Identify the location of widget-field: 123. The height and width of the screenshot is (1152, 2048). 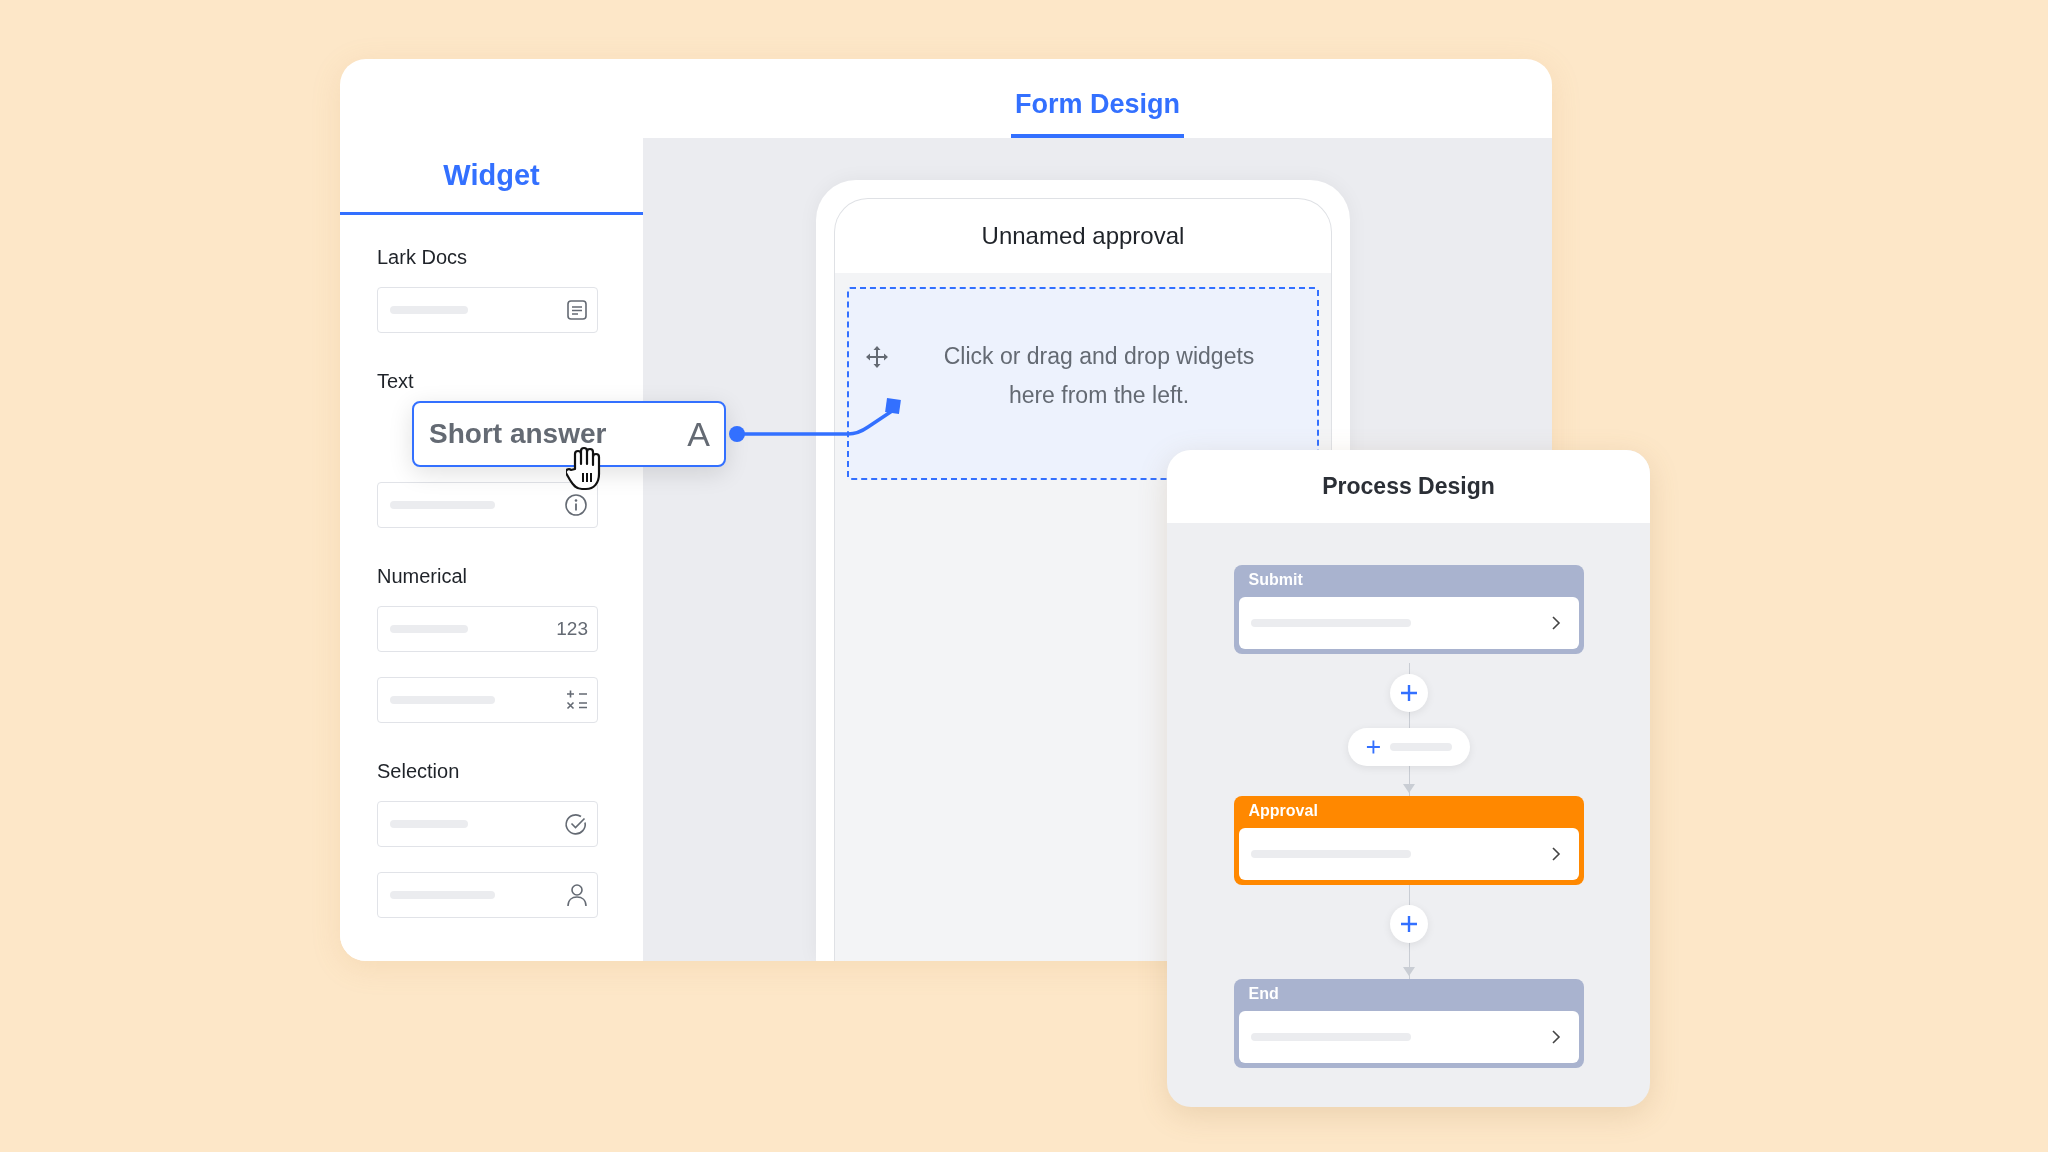
(487, 629).